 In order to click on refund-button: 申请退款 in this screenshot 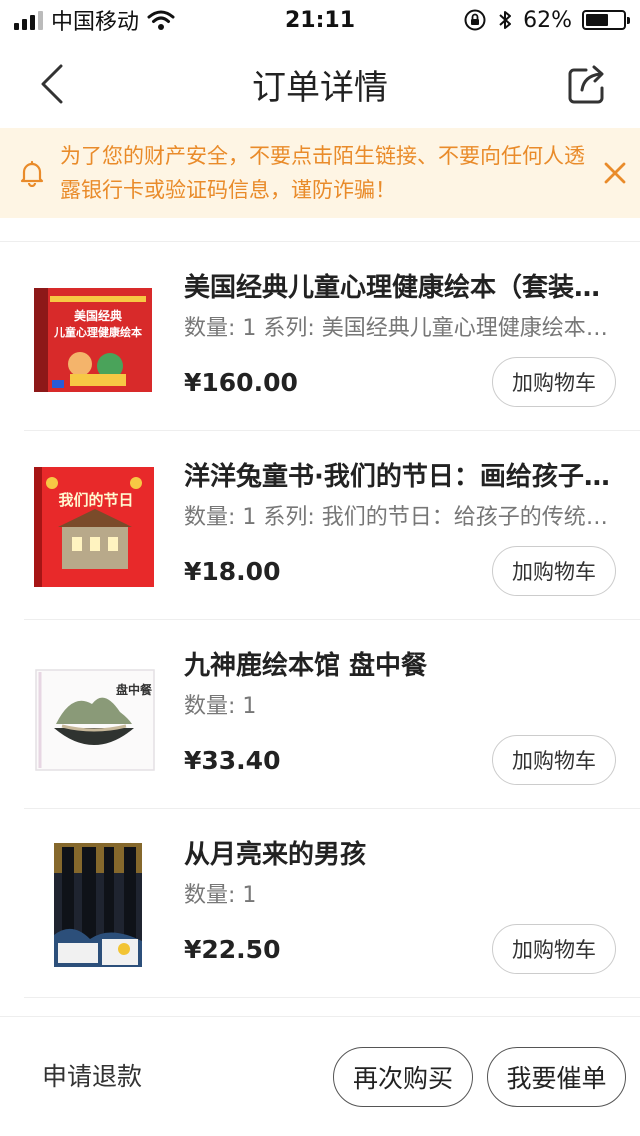, I will do `click(92, 1077)`.